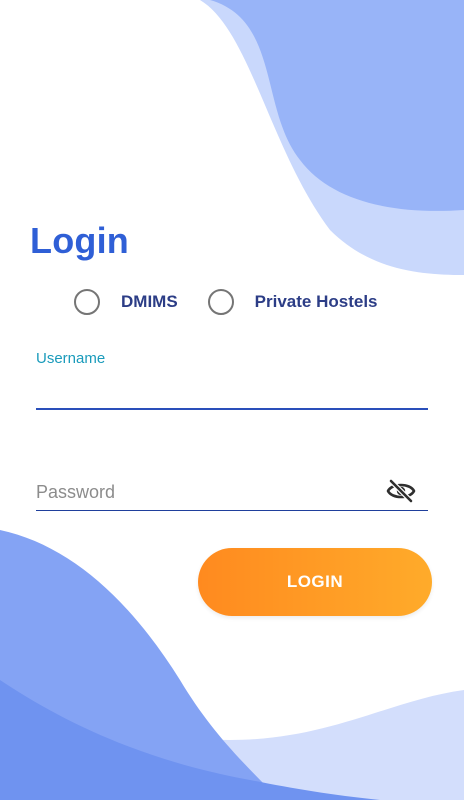 This screenshot has height=800, width=464. Describe the element at coordinates (232, 409) in the screenshot. I see `username-underline` at that location.